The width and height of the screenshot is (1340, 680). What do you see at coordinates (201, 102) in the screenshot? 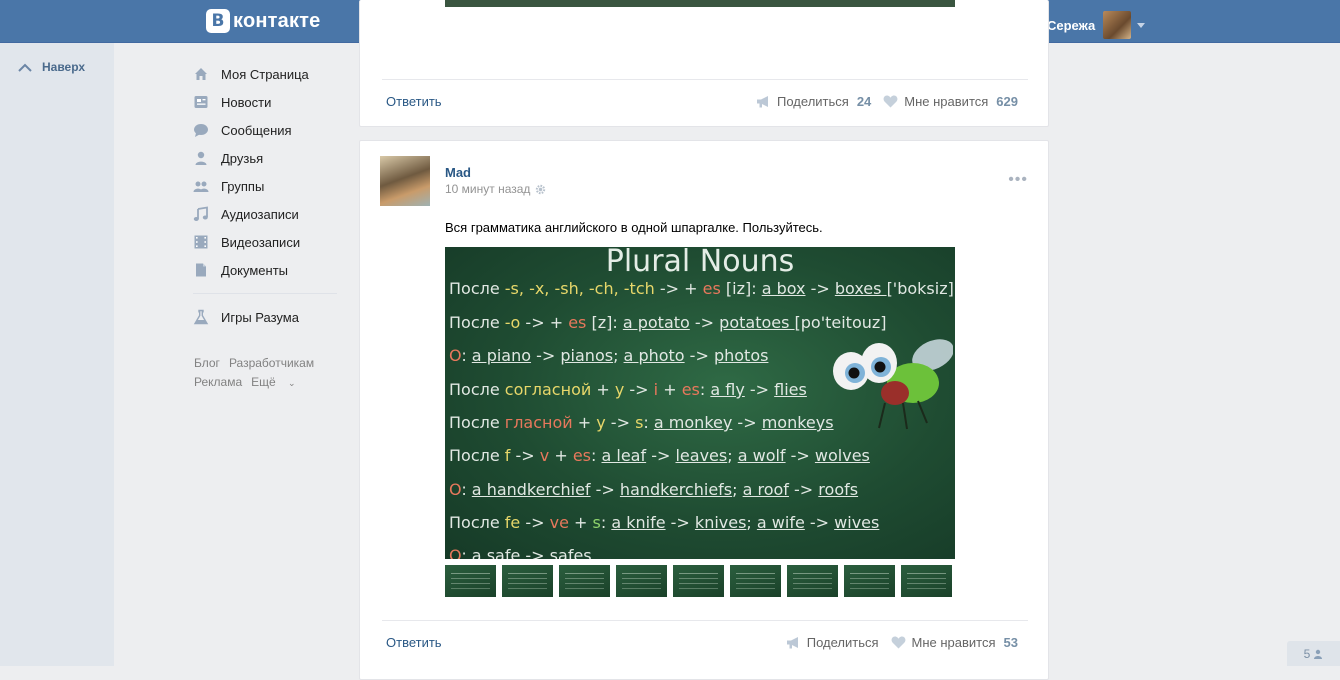
I see `news-icon` at bounding box center [201, 102].